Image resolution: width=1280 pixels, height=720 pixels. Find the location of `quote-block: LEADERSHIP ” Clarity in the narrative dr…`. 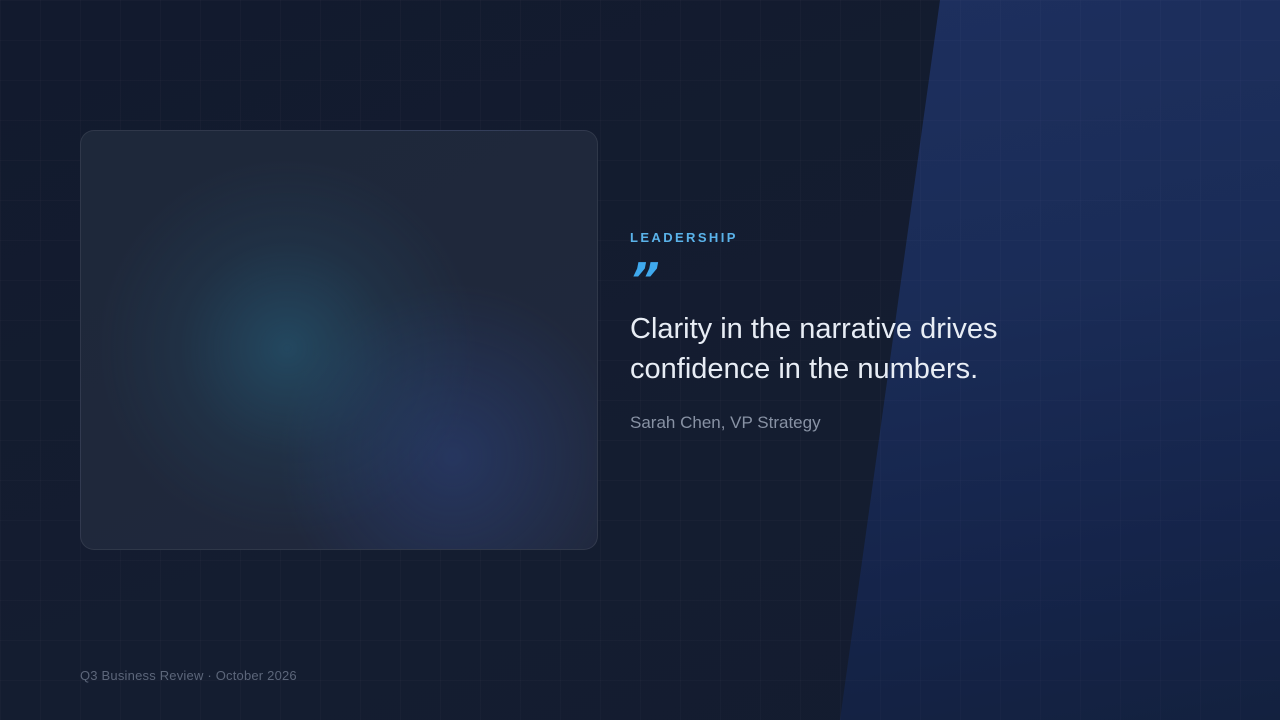

quote-block: LEADERSHIP ” Clarity in the narrative dr… is located at coordinates (840, 331).